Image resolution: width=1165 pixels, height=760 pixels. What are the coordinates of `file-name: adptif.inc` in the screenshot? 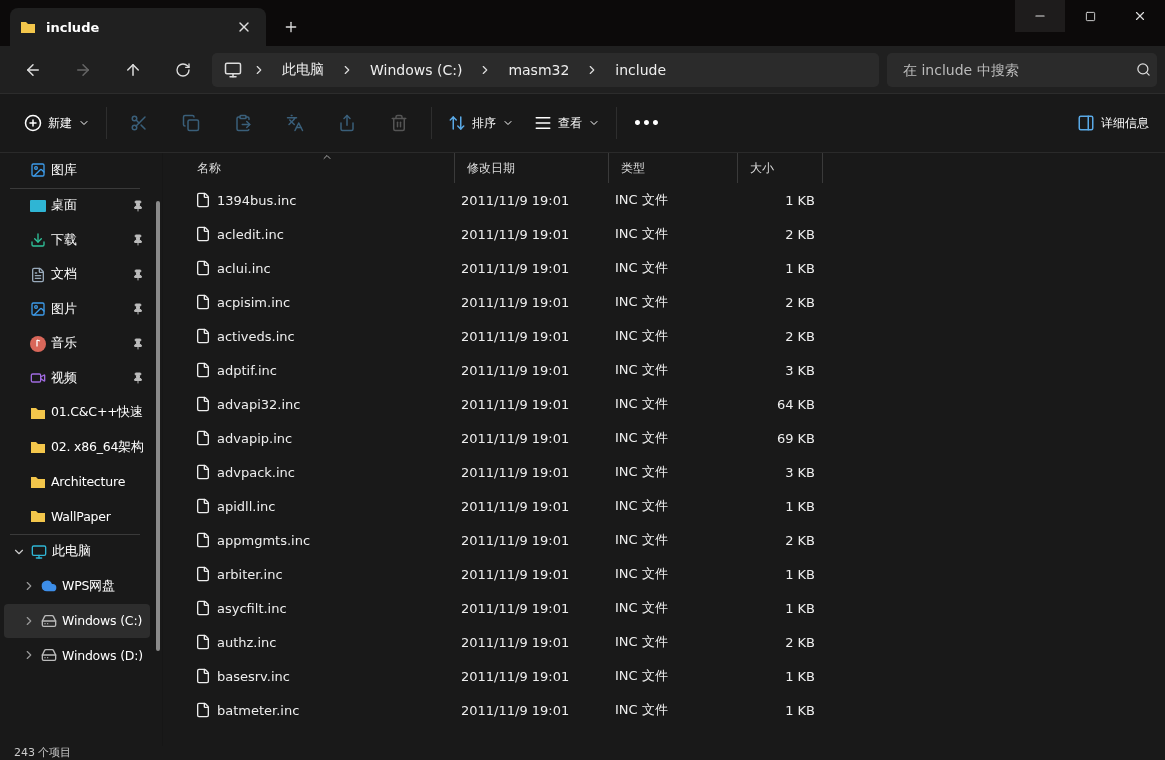 It's located at (247, 370).